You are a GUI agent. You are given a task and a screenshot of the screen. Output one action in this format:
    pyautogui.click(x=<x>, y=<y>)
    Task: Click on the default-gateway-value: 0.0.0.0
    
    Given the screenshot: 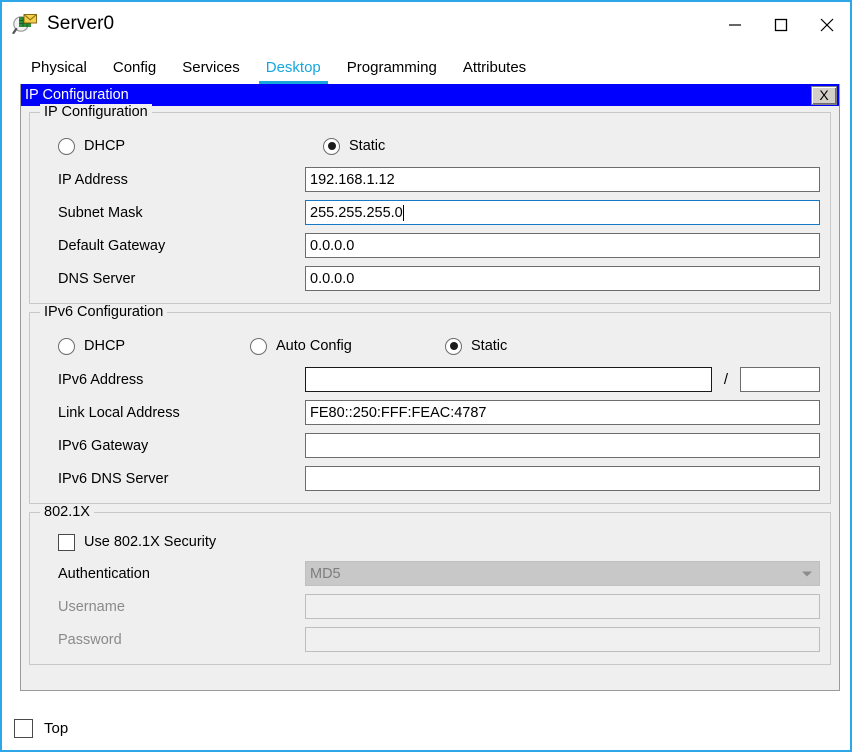 What is the action you would take?
    pyautogui.click(x=332, y=245)
    